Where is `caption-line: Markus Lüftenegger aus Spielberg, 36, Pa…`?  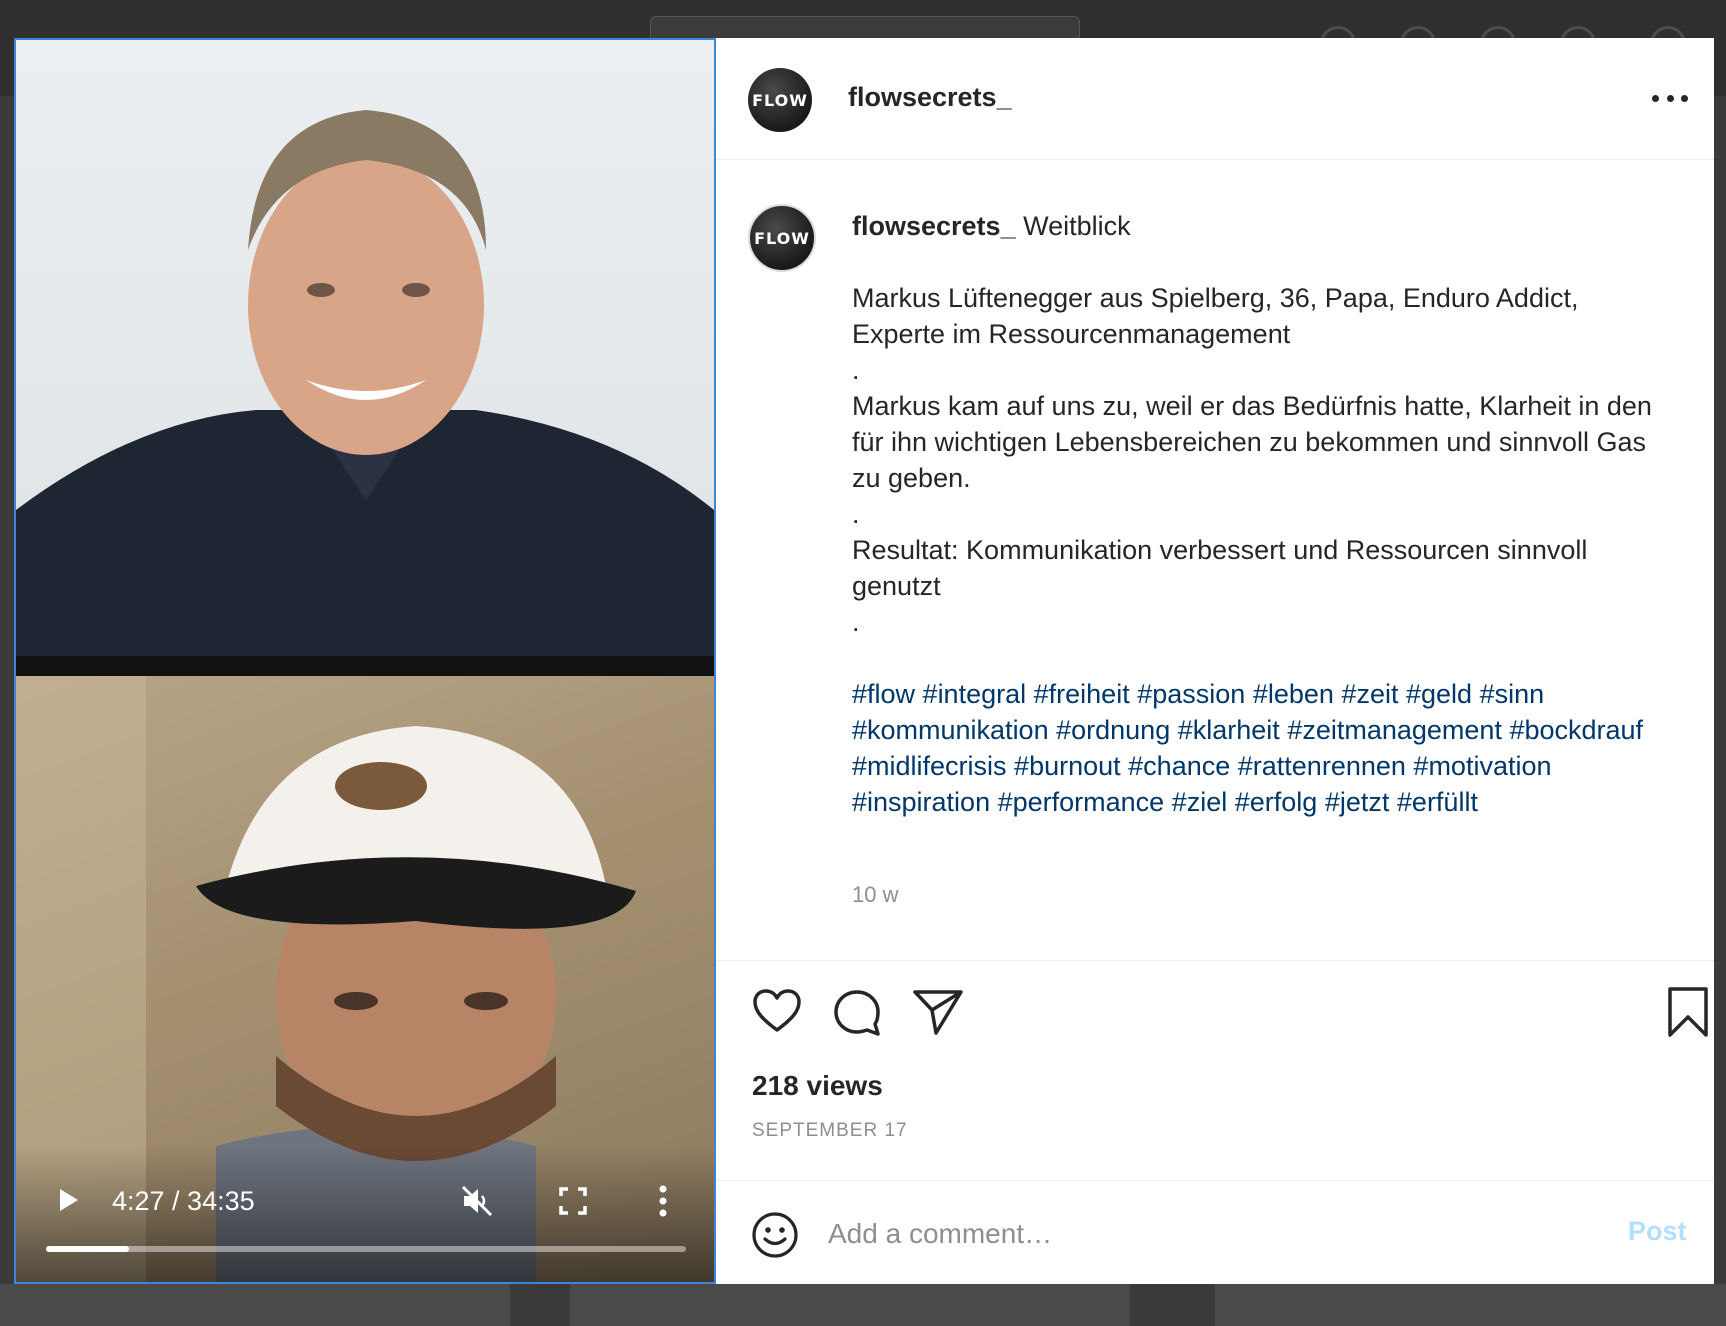
caption-line: Markus Lüftenegger aus Spielberg, 36, Pa… is located at coordinates (1215, 316).